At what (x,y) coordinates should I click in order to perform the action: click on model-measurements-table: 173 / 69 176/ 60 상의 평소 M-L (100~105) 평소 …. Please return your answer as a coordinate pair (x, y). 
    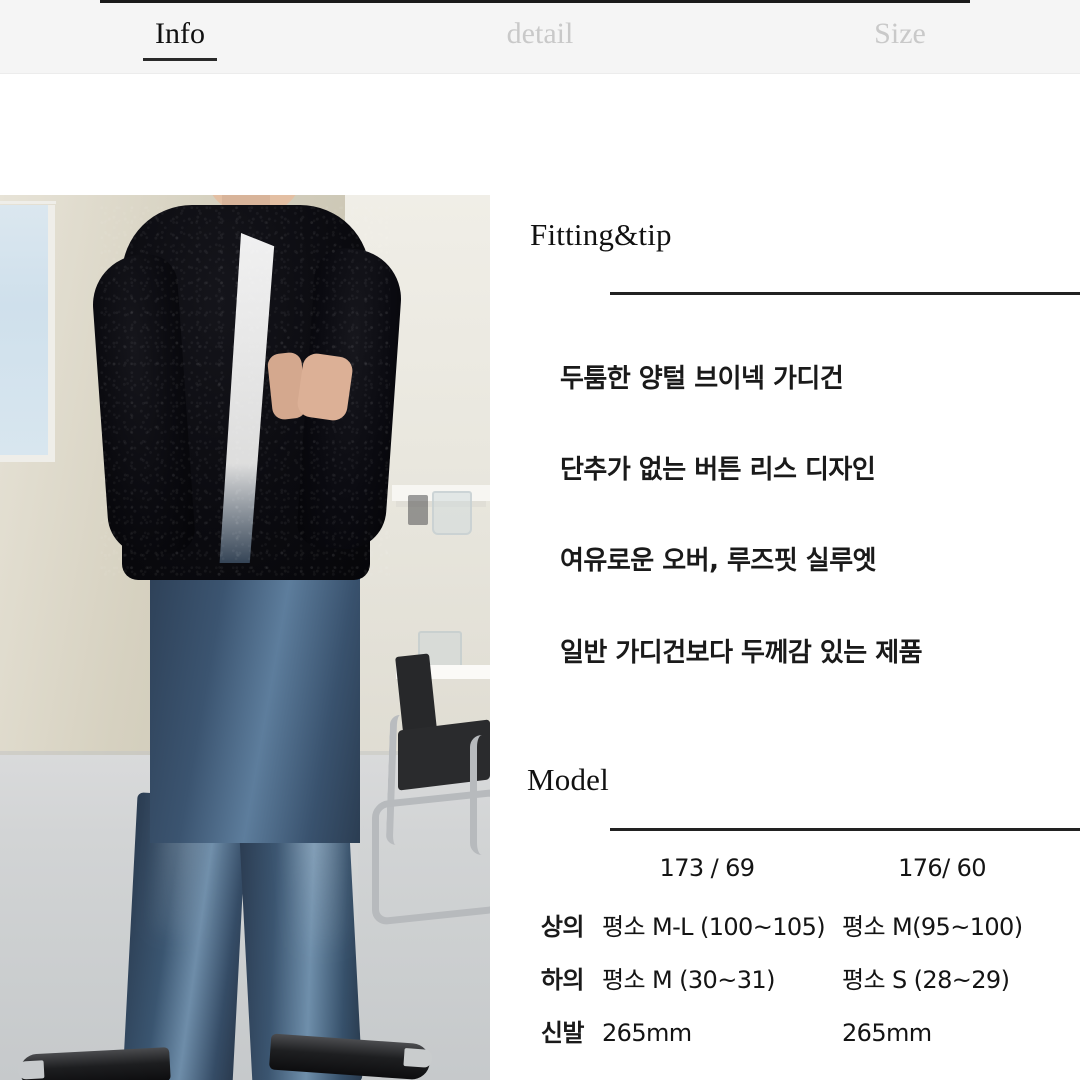
    Looking at the image, I should click on (785, 960).